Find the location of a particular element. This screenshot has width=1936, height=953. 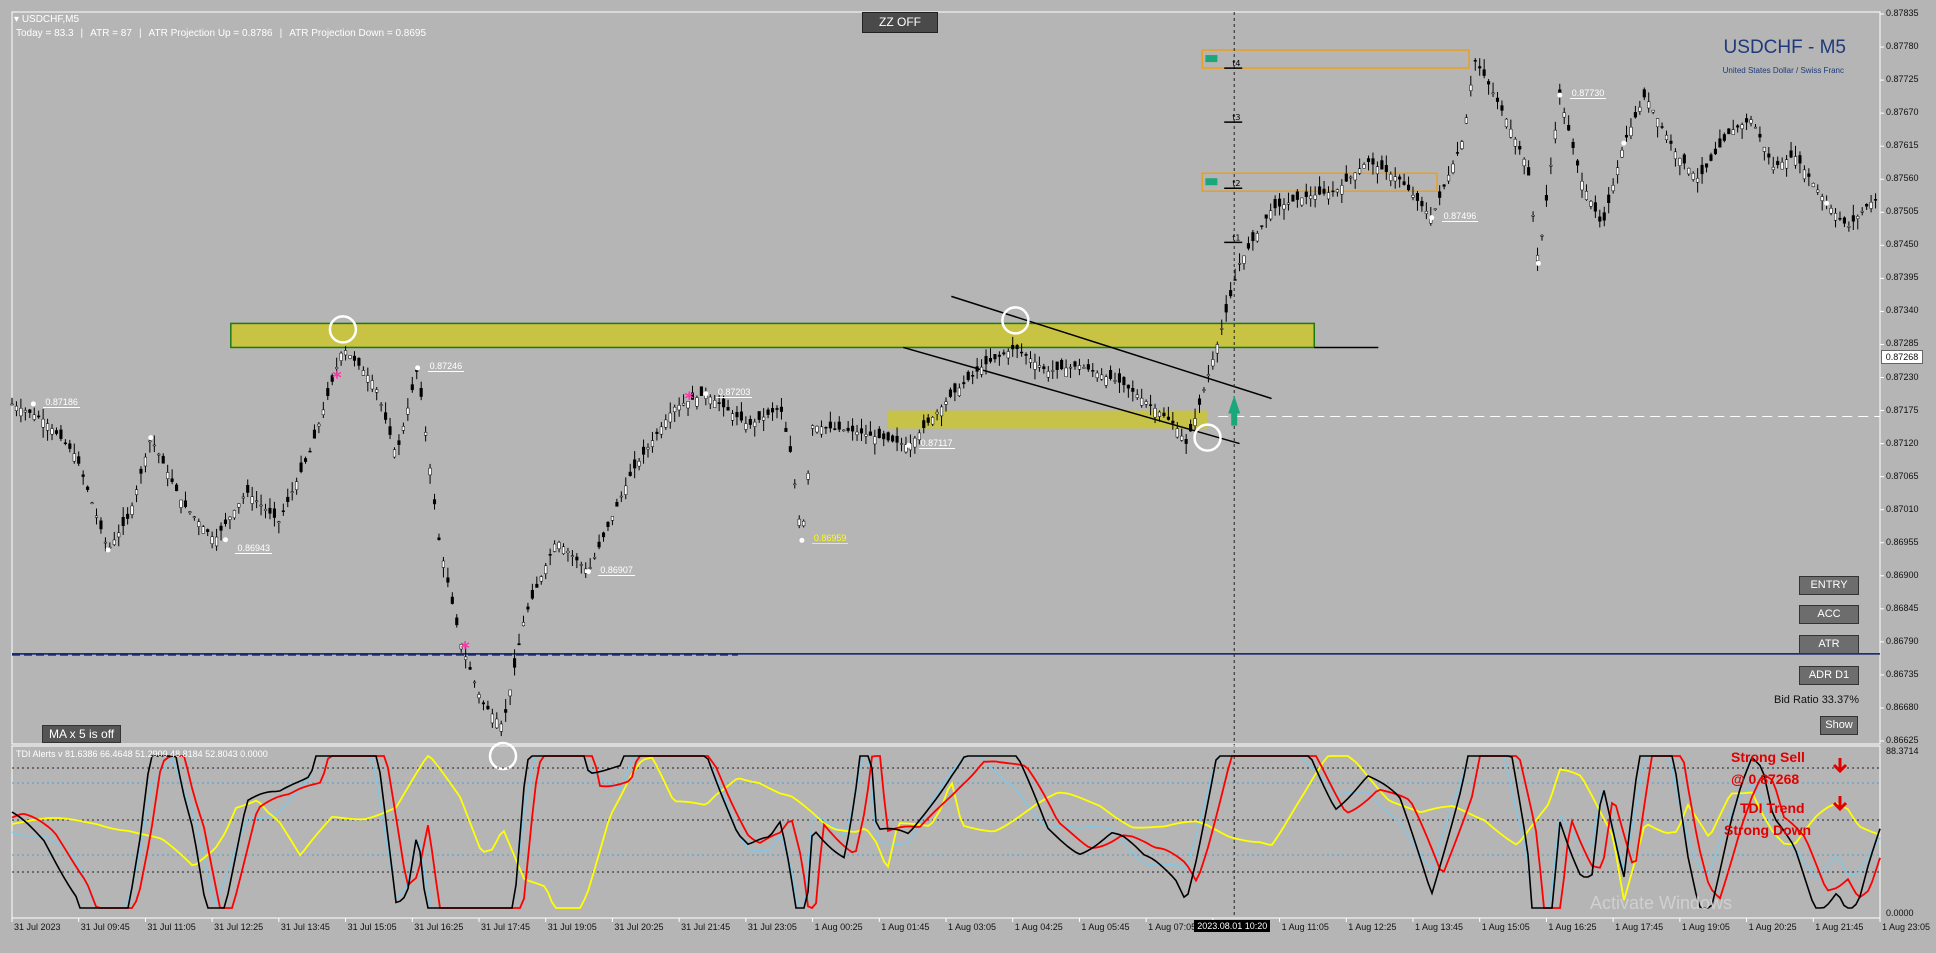

time-axis-label: 1 Aug 21:45 is located at coordinates (1839, 927).